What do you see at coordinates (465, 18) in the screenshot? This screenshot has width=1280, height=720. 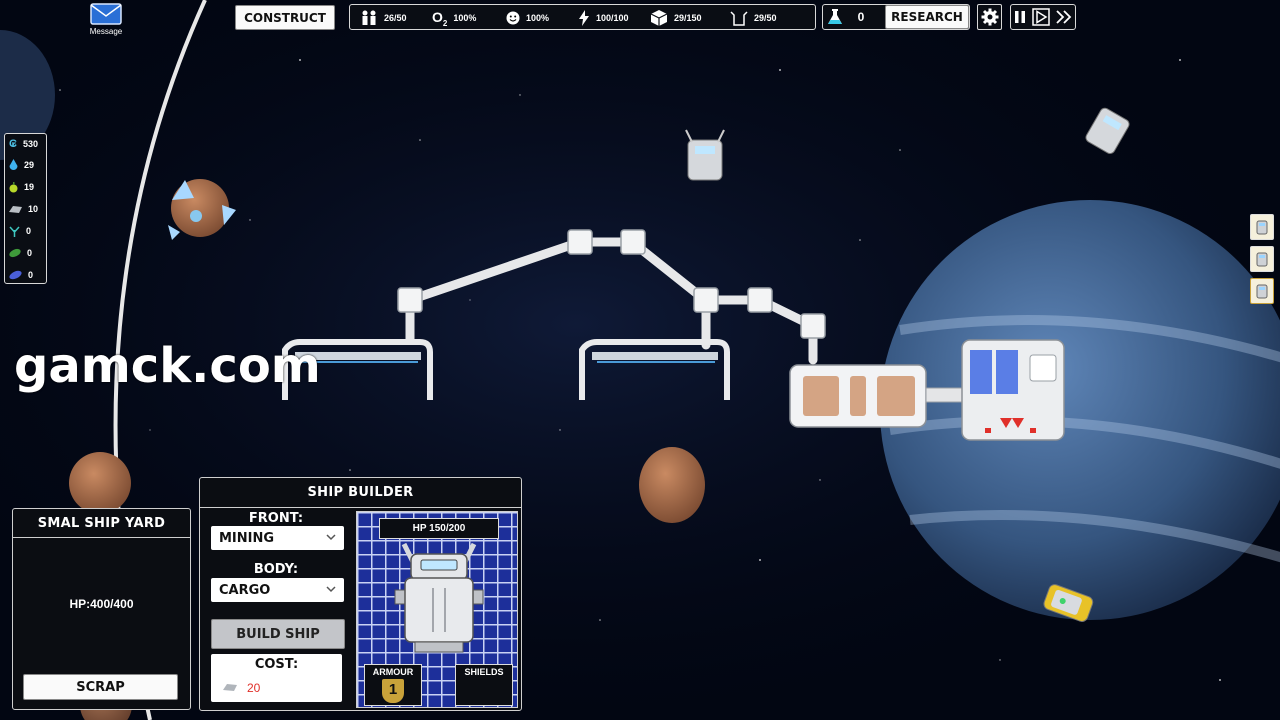 I see `oxygen-value: 100%` at bounding box center [465, 18].